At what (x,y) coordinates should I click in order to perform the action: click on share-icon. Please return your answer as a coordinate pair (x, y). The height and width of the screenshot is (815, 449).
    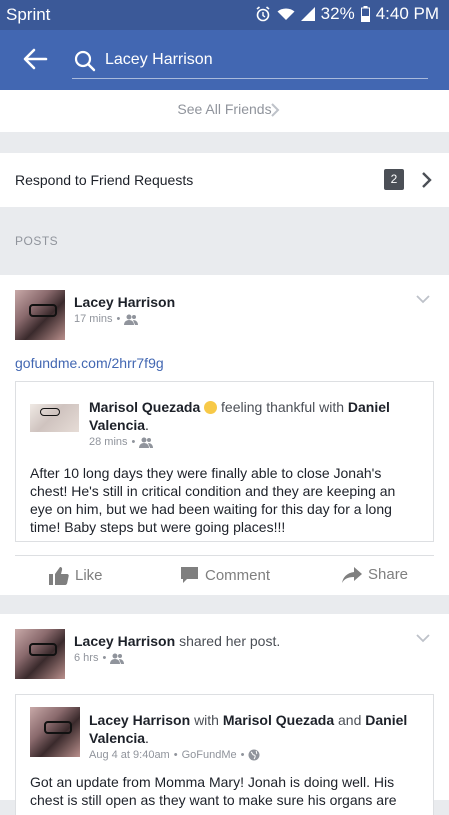
    Looking at the image, I should click on (352, 574).